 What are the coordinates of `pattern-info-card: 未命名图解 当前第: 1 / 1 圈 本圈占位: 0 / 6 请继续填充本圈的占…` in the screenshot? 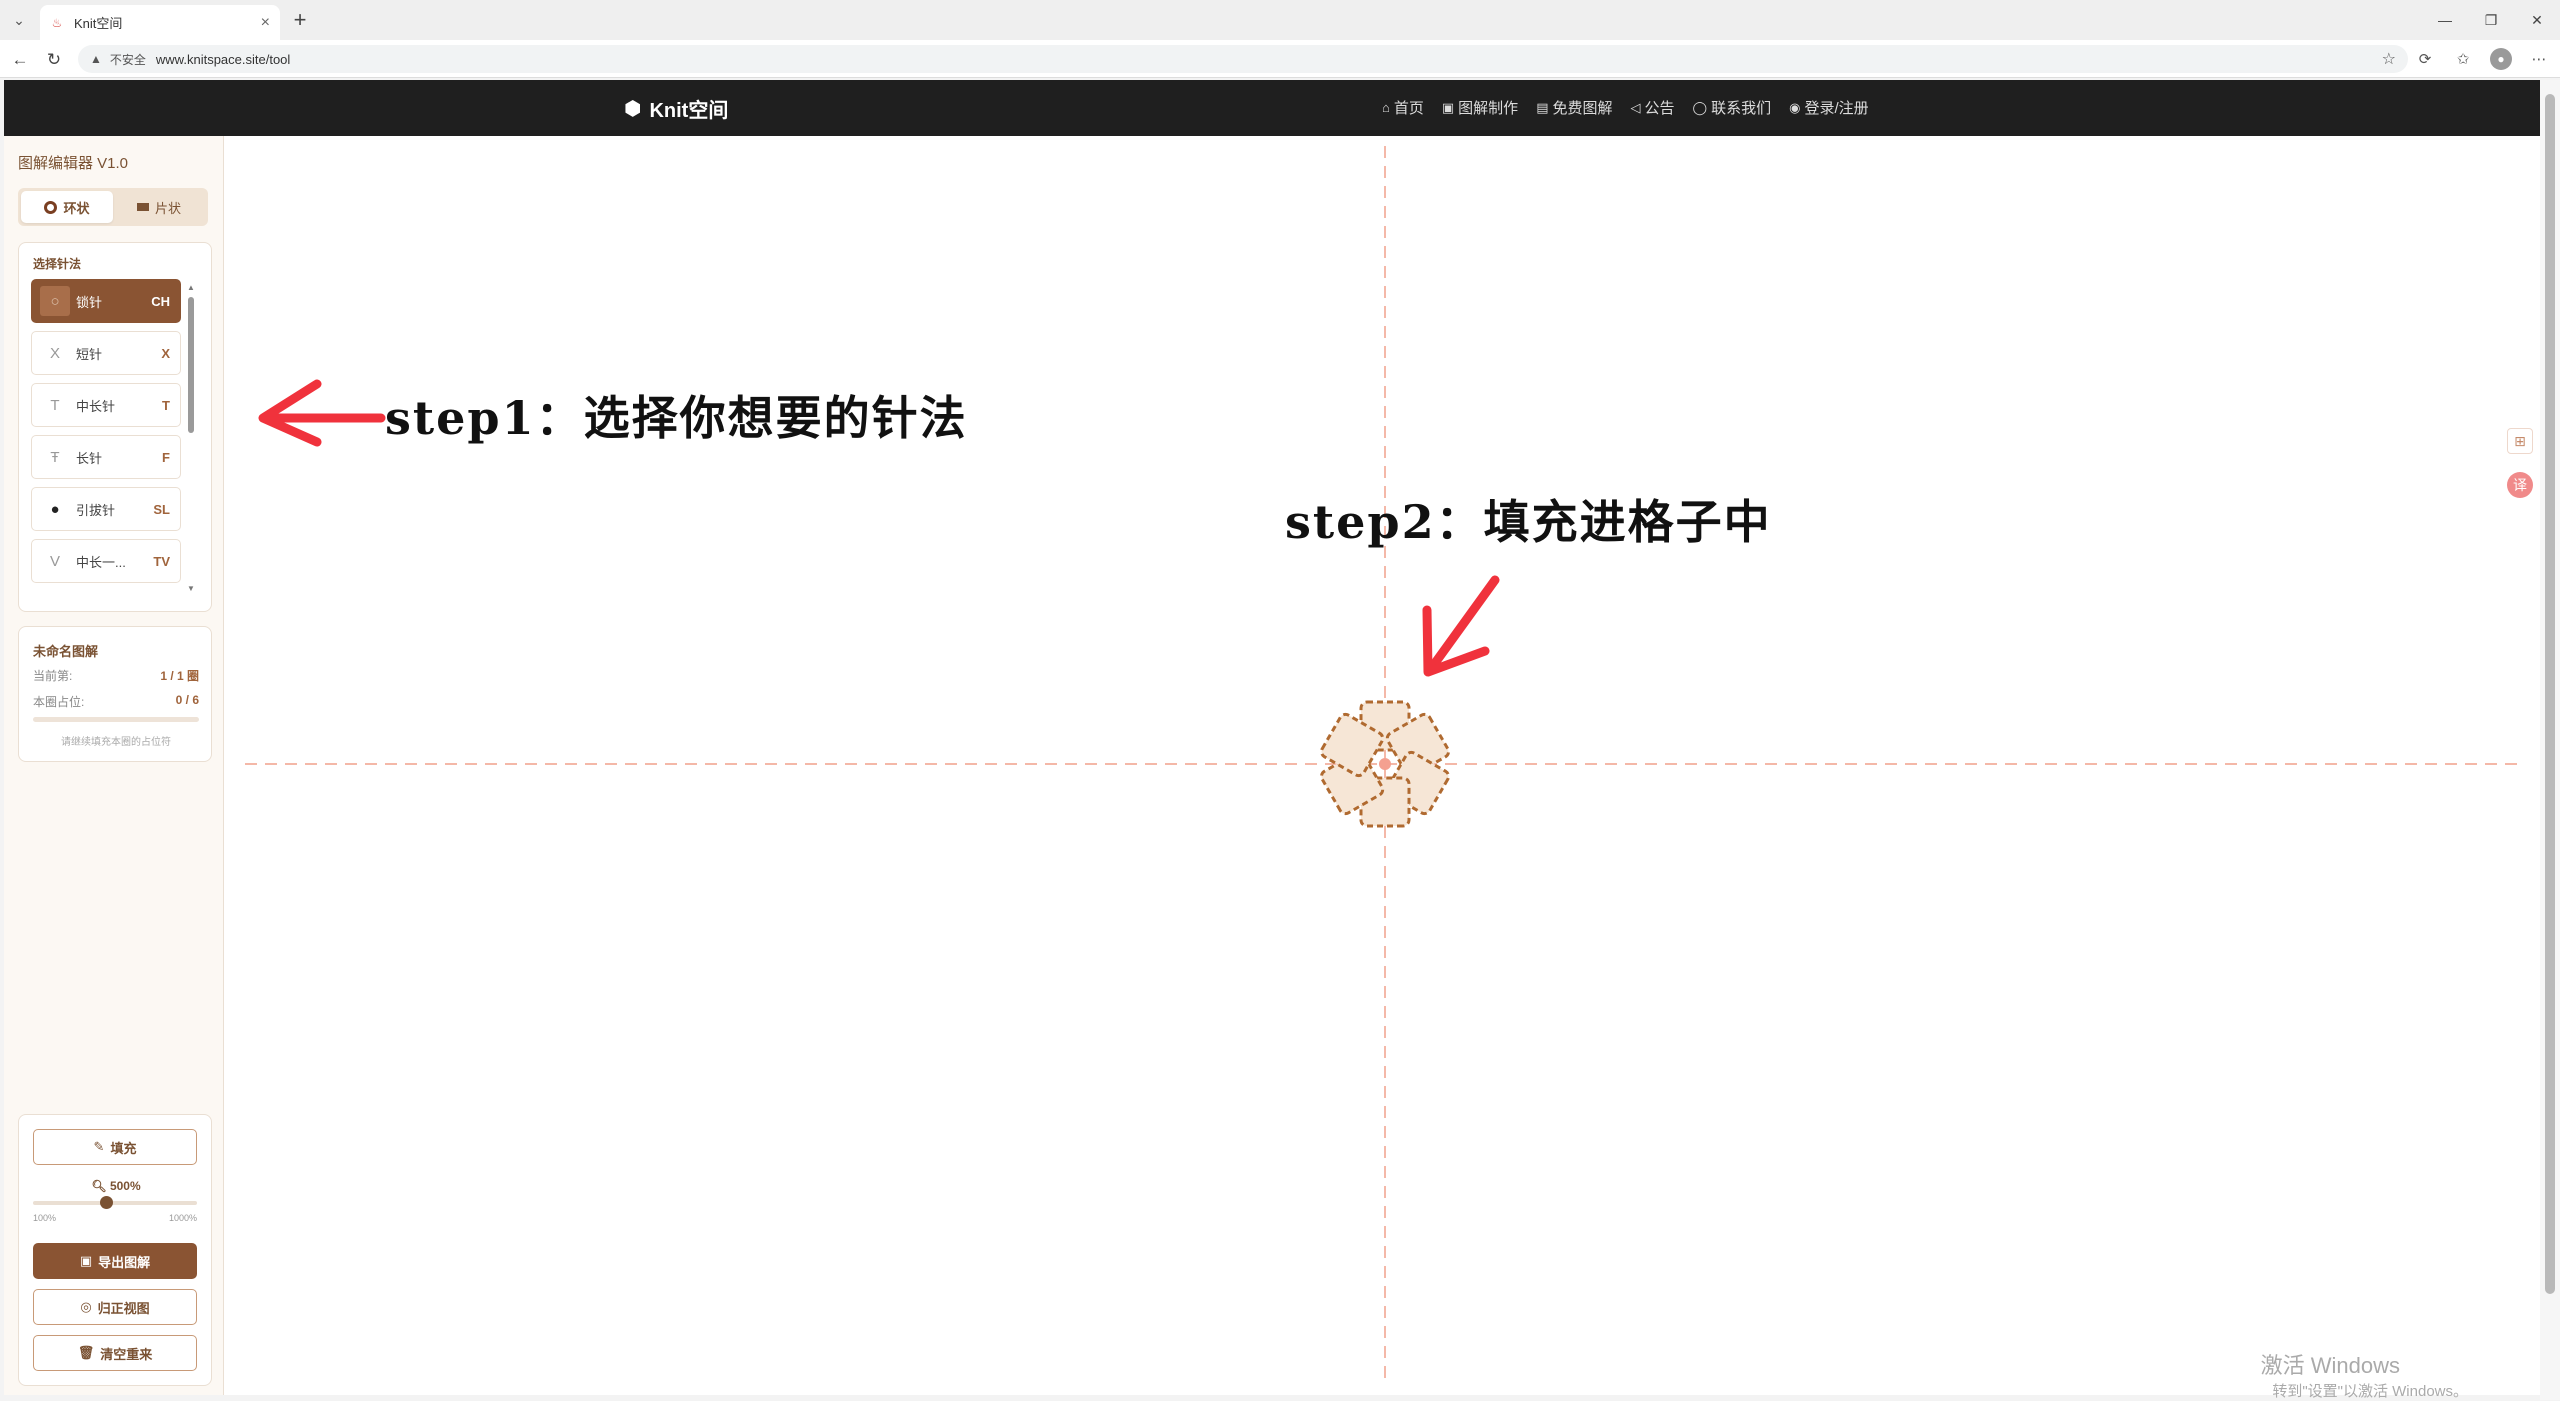 It's located at (115, 694).